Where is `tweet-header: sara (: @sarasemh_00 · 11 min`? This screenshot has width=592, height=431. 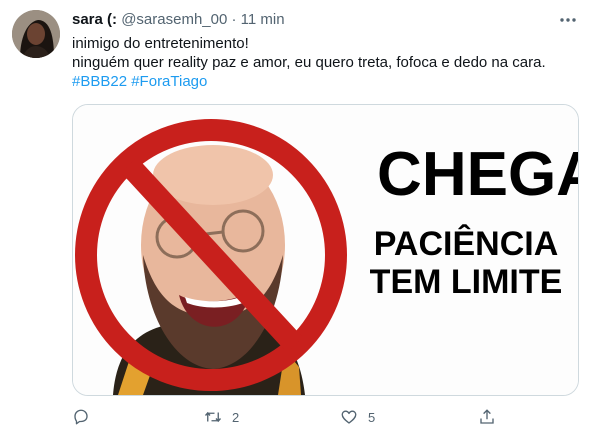 tweet-header: sara (: @sarasemh_00 · 11 min is located at coordinates (317, 21).